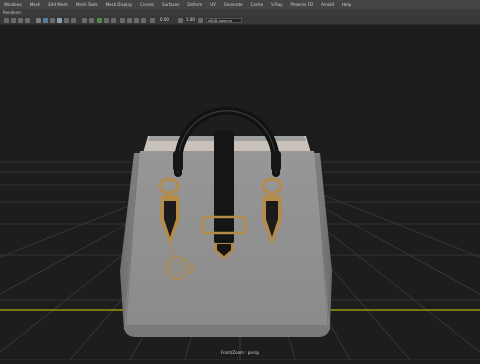 This screenshot has height=364, width=480. What do you see at coordinates (129, 20) in the screenshot?
I see `ambient-occlusion-icon` at bounding box center [129, 20].